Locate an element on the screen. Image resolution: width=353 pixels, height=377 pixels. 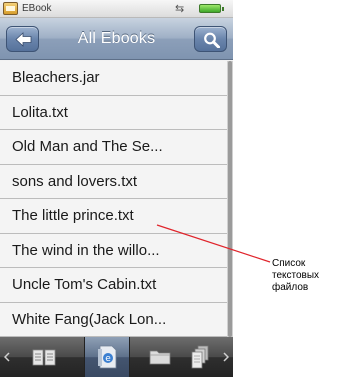
annotation-label: Список текстовых файлов is located at coordinates (296, 275).